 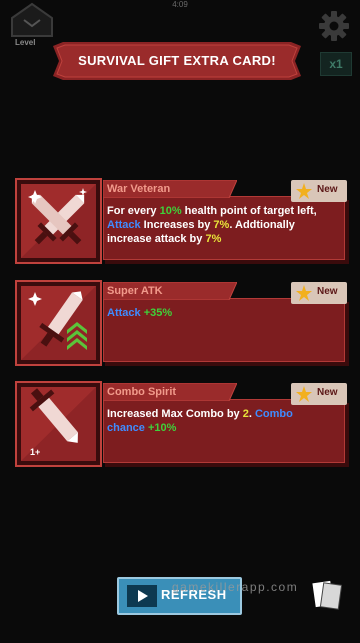 What do you see at coordinates (182, 323) in the screenshot?
I see `card-super-atk: Super ATK New Attack +35%` at bounding box center [182, 323].